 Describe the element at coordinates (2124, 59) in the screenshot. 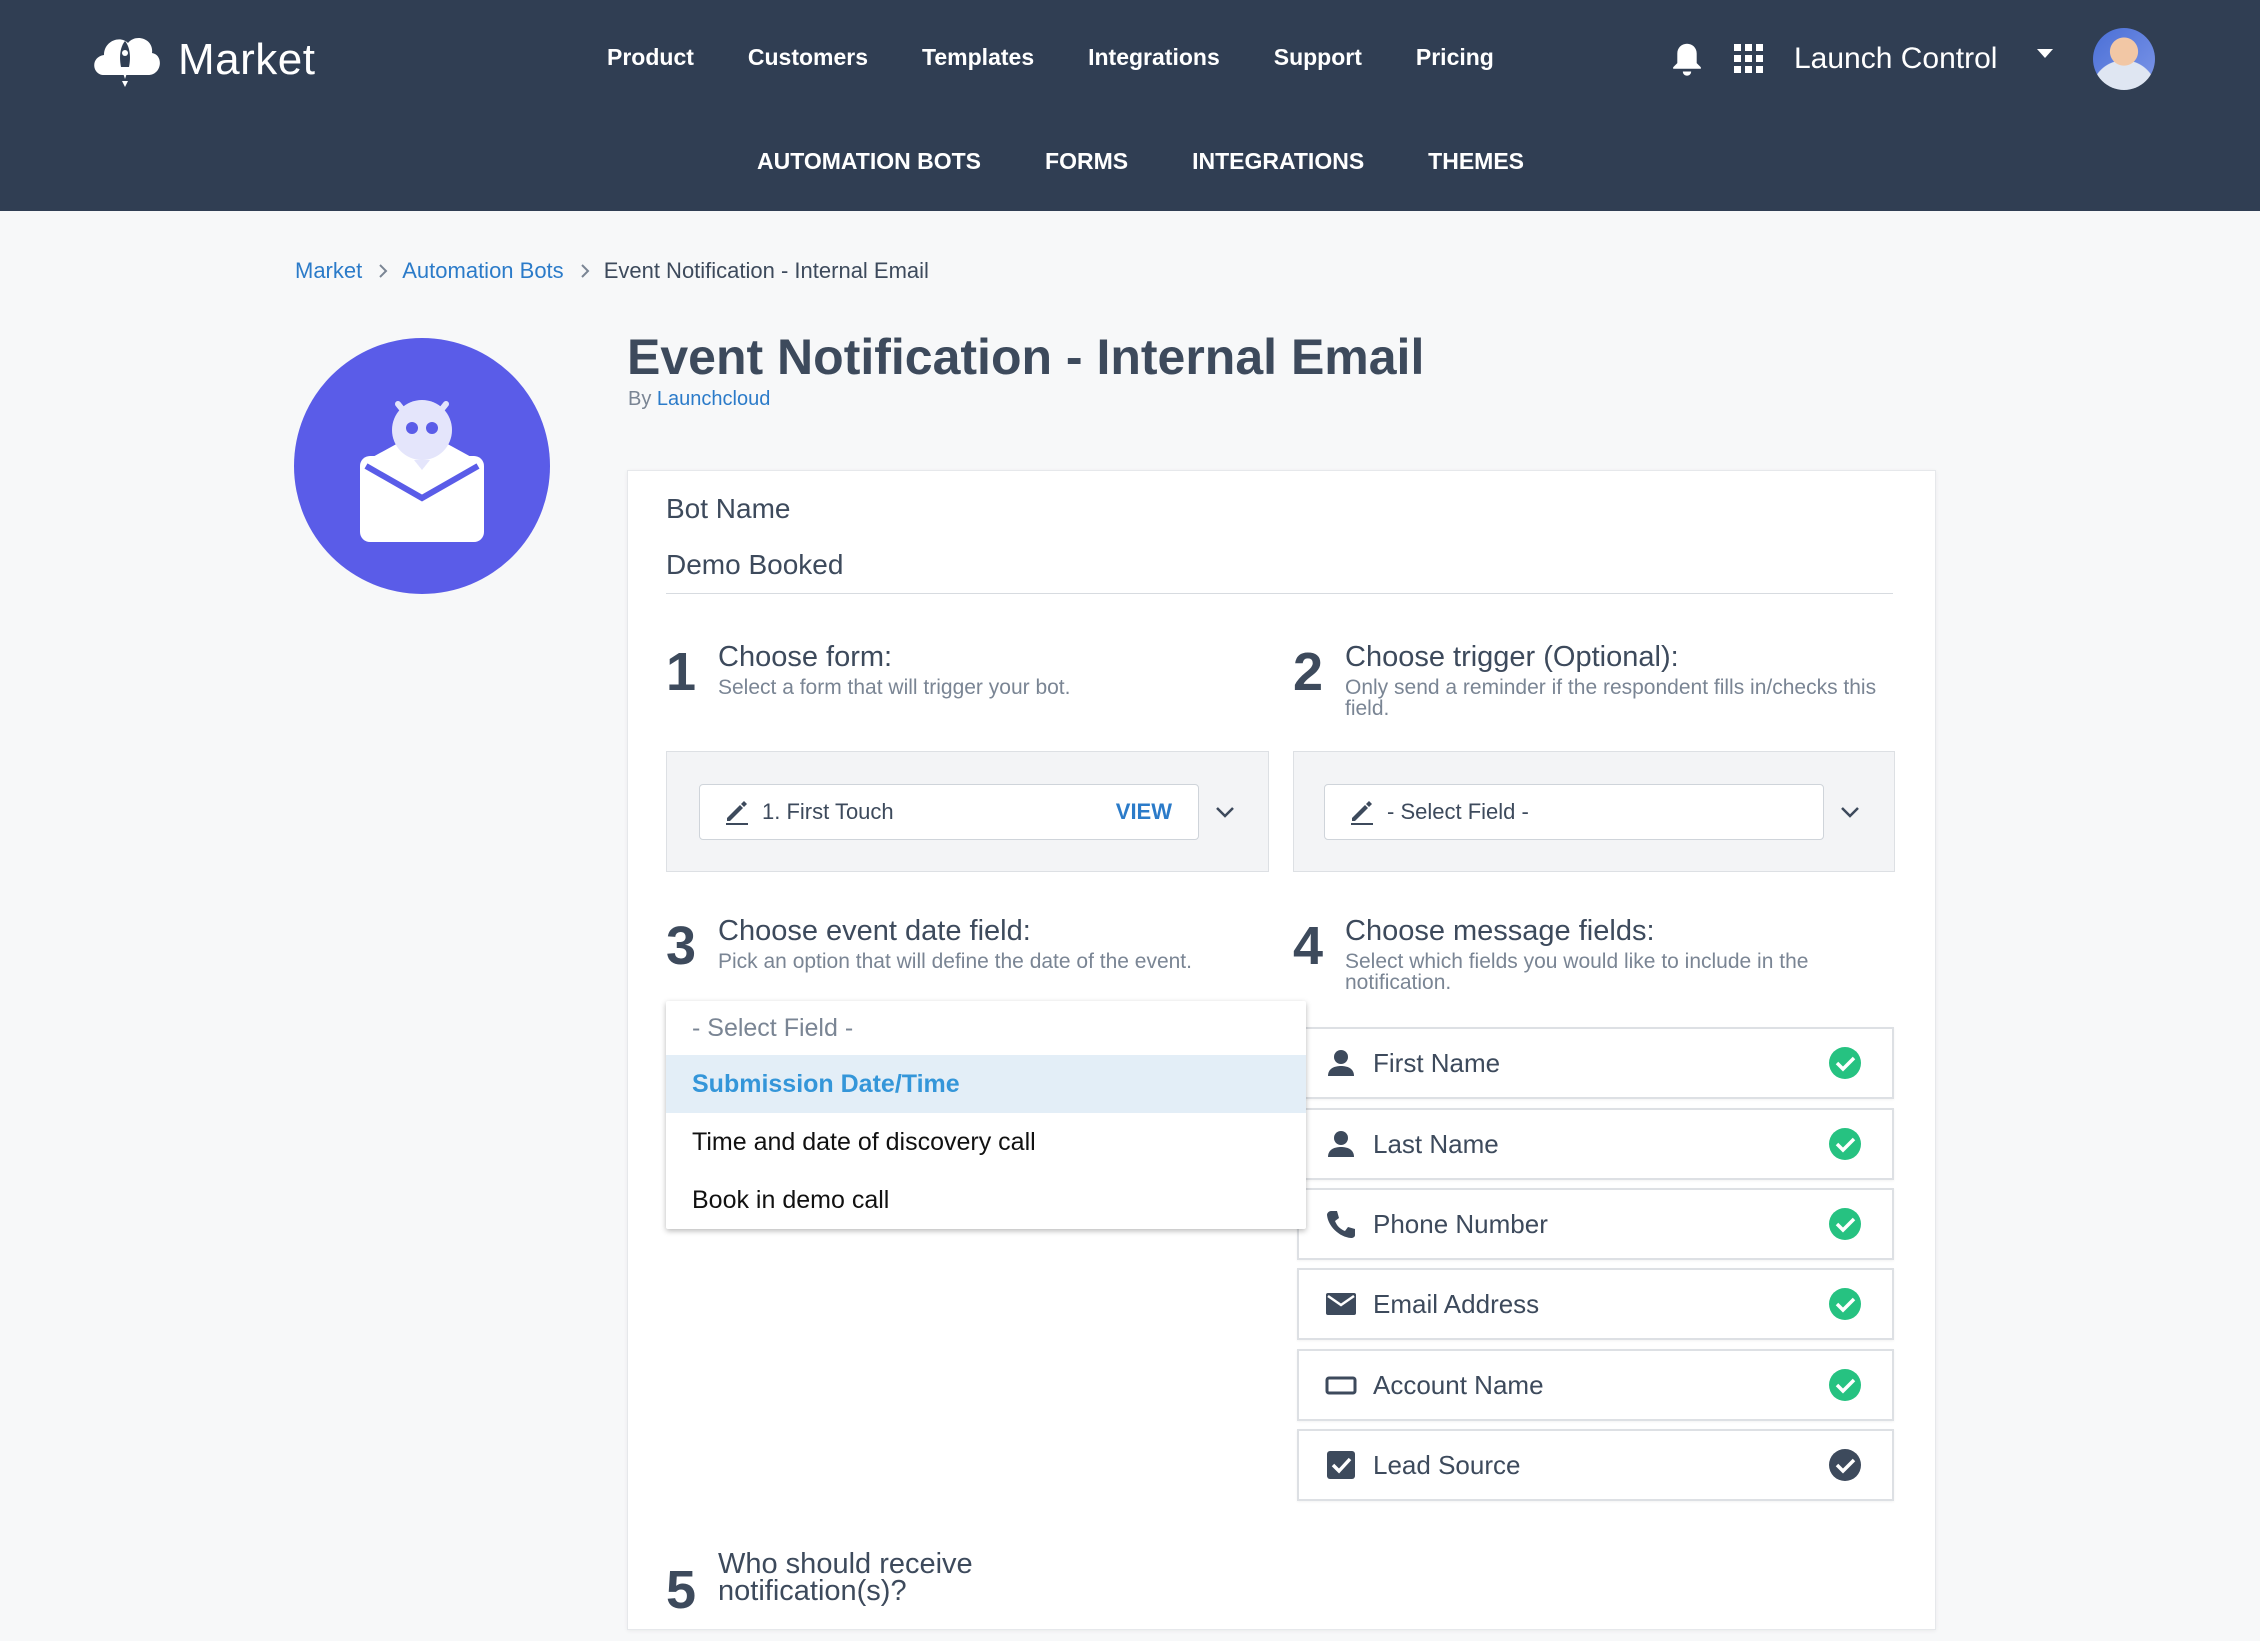

I see `user-avatar` at that location.